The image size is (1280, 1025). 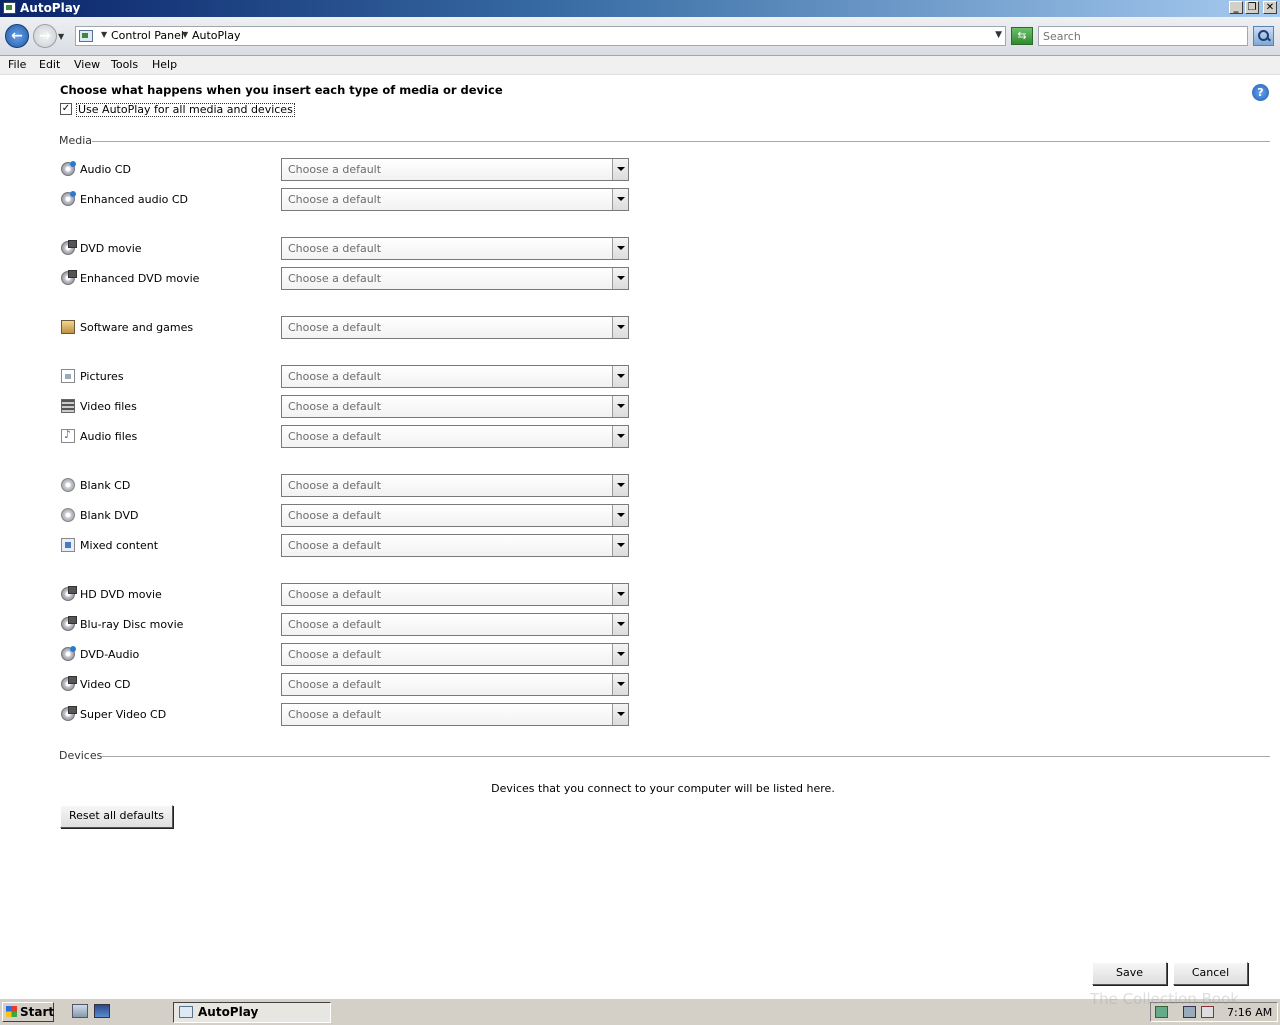 I want to click on video-files-icon, so click(x=68, y=406).